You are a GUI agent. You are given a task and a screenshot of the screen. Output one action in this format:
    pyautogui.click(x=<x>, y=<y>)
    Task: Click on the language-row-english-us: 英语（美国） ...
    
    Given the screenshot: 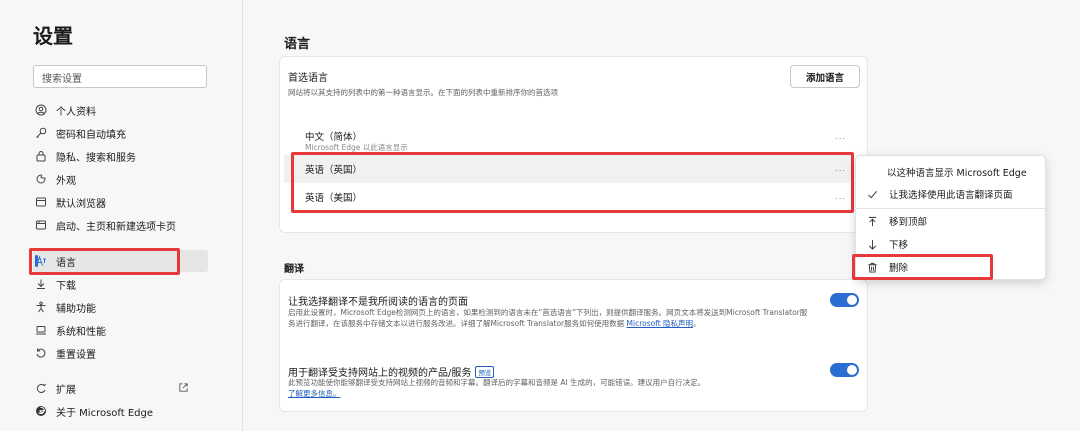 What is the action you would take?
    pyautogui.click(x=569, y=197)
    